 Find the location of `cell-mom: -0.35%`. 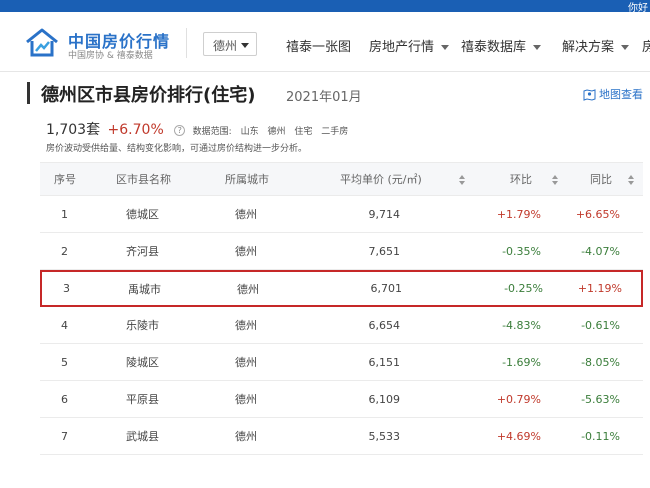

cell-mom: -0.35% is located at coordinates (521, 251).